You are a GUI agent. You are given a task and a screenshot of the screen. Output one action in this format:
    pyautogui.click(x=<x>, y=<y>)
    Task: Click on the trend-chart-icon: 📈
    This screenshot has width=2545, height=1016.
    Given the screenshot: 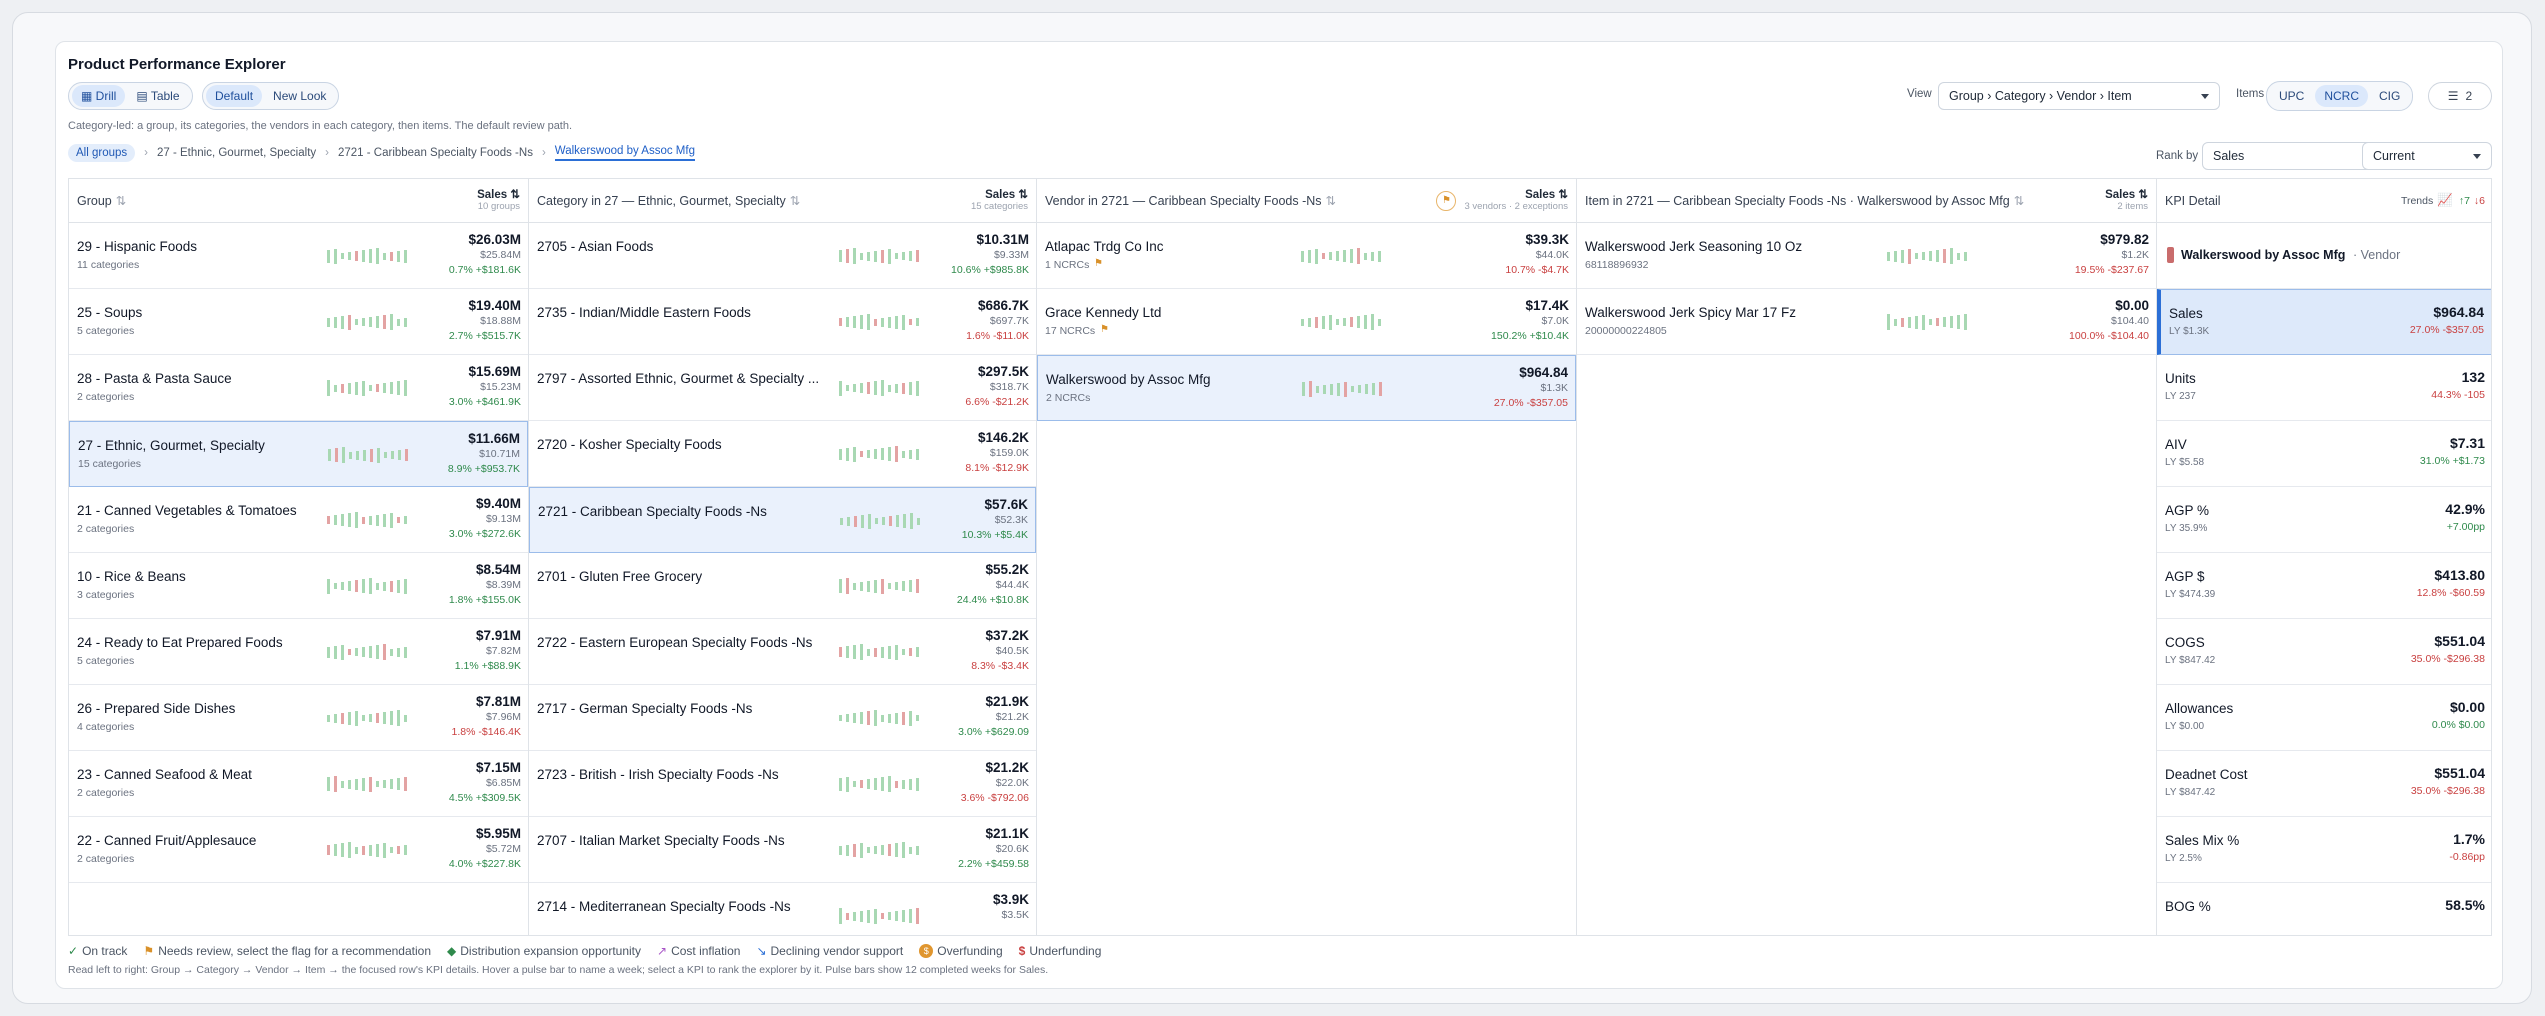 What is the action you would take?
    pyautogui.click(x=2445, y=200)
    